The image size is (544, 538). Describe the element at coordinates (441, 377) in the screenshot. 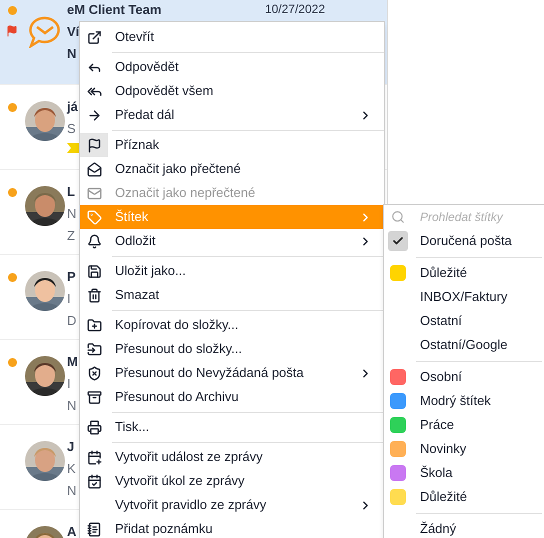

I see `tag-label: Osobní` at that location.